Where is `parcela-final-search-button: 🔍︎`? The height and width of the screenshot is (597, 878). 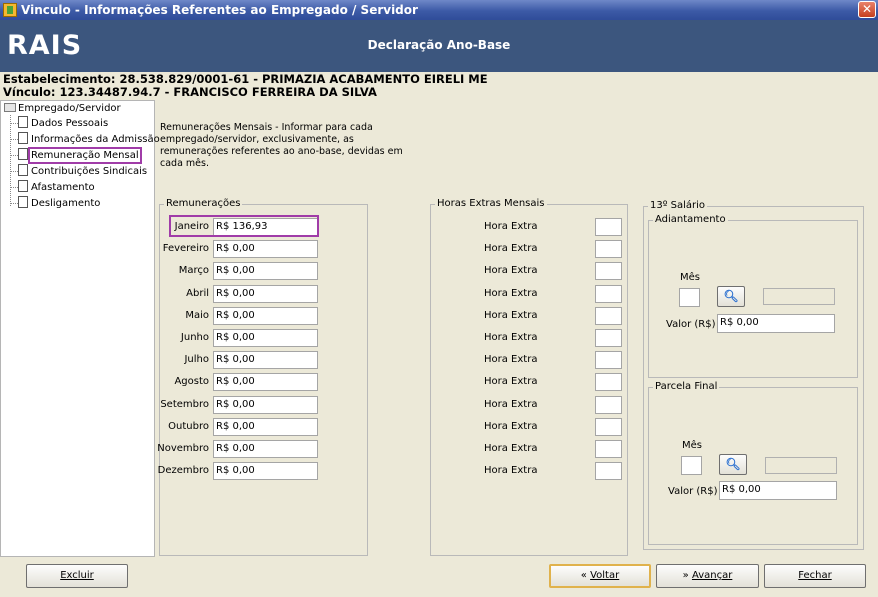
parcela-final-search-button: 🔍︎ is located at coordinates (733, 464).